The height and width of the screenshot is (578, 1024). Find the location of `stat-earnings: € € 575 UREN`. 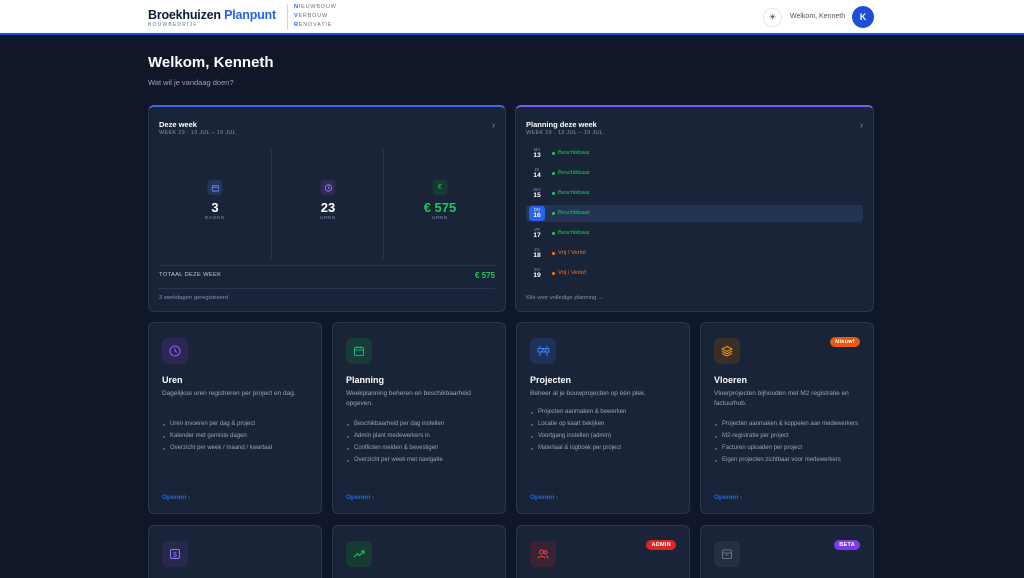

stat-earnings: € € 575 UREN is located at coordinates (440, 202).